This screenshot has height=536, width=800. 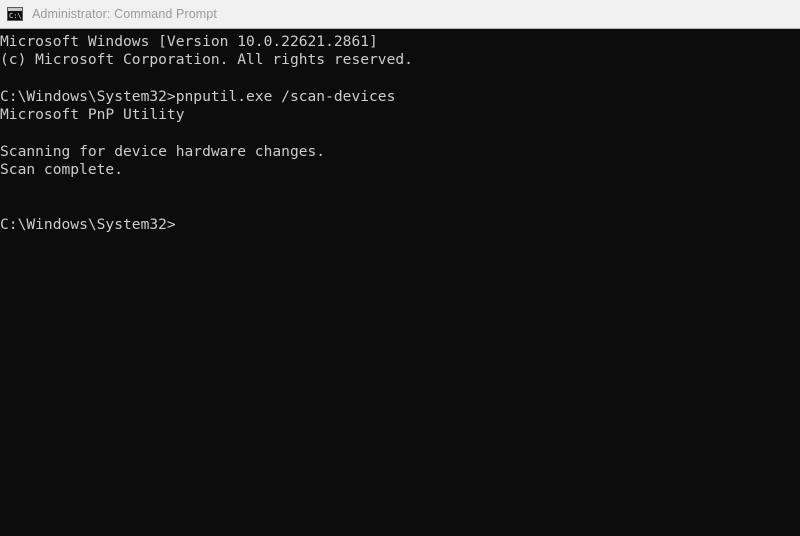 What do you see at coordinates (163, 151) in the screenshot?
I see `console-line: Scanning for device hardware changes.` at bounding box center [163, 151].